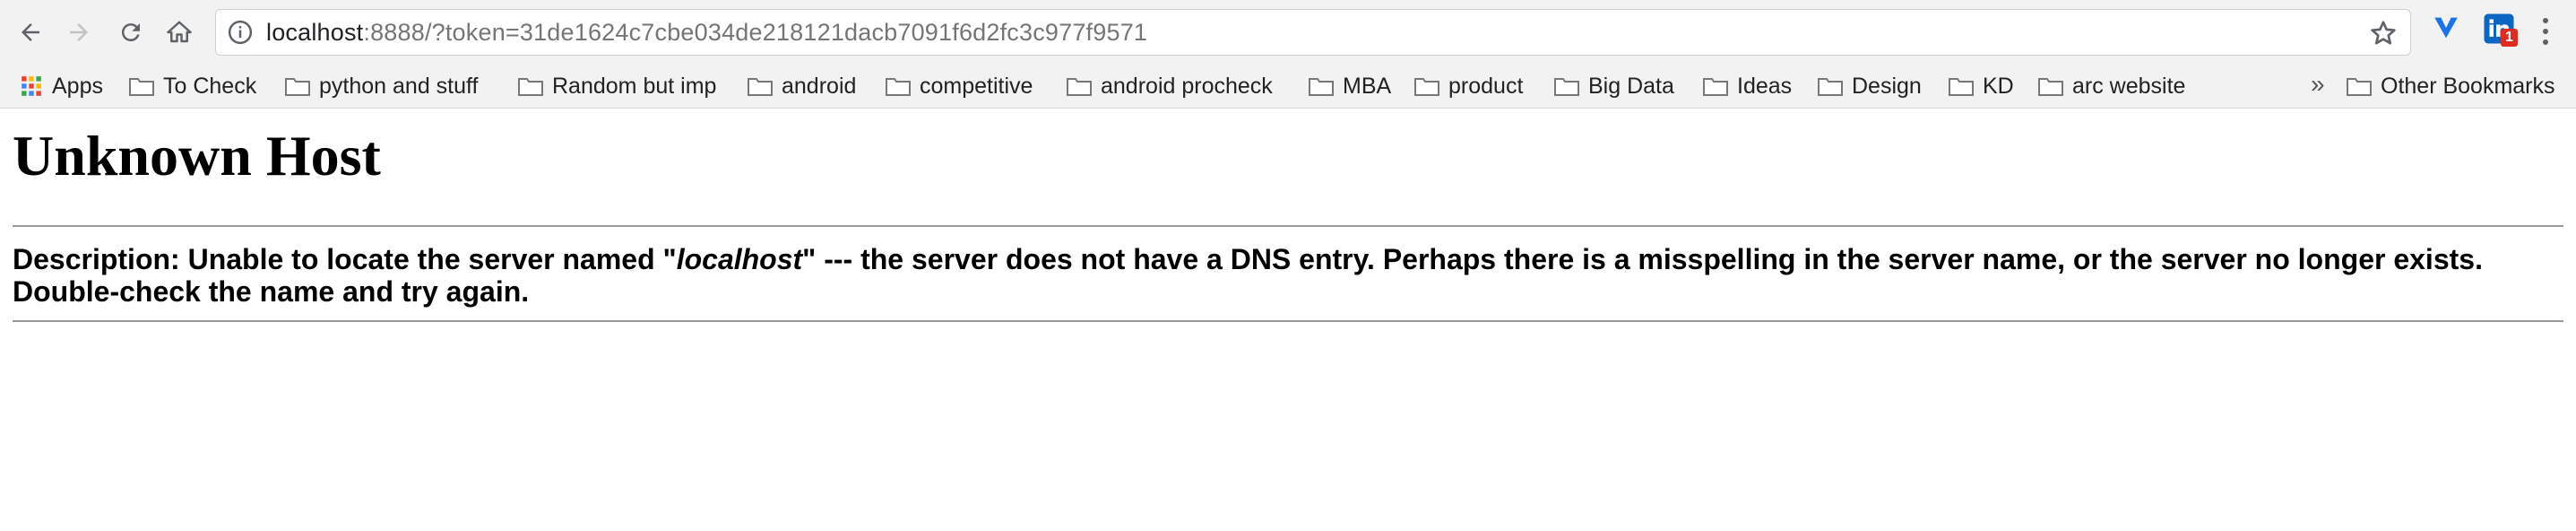 This screenshot has height=531, width=2576. I want to click on bookmark-folder-design: Design, so click(1870, 86).